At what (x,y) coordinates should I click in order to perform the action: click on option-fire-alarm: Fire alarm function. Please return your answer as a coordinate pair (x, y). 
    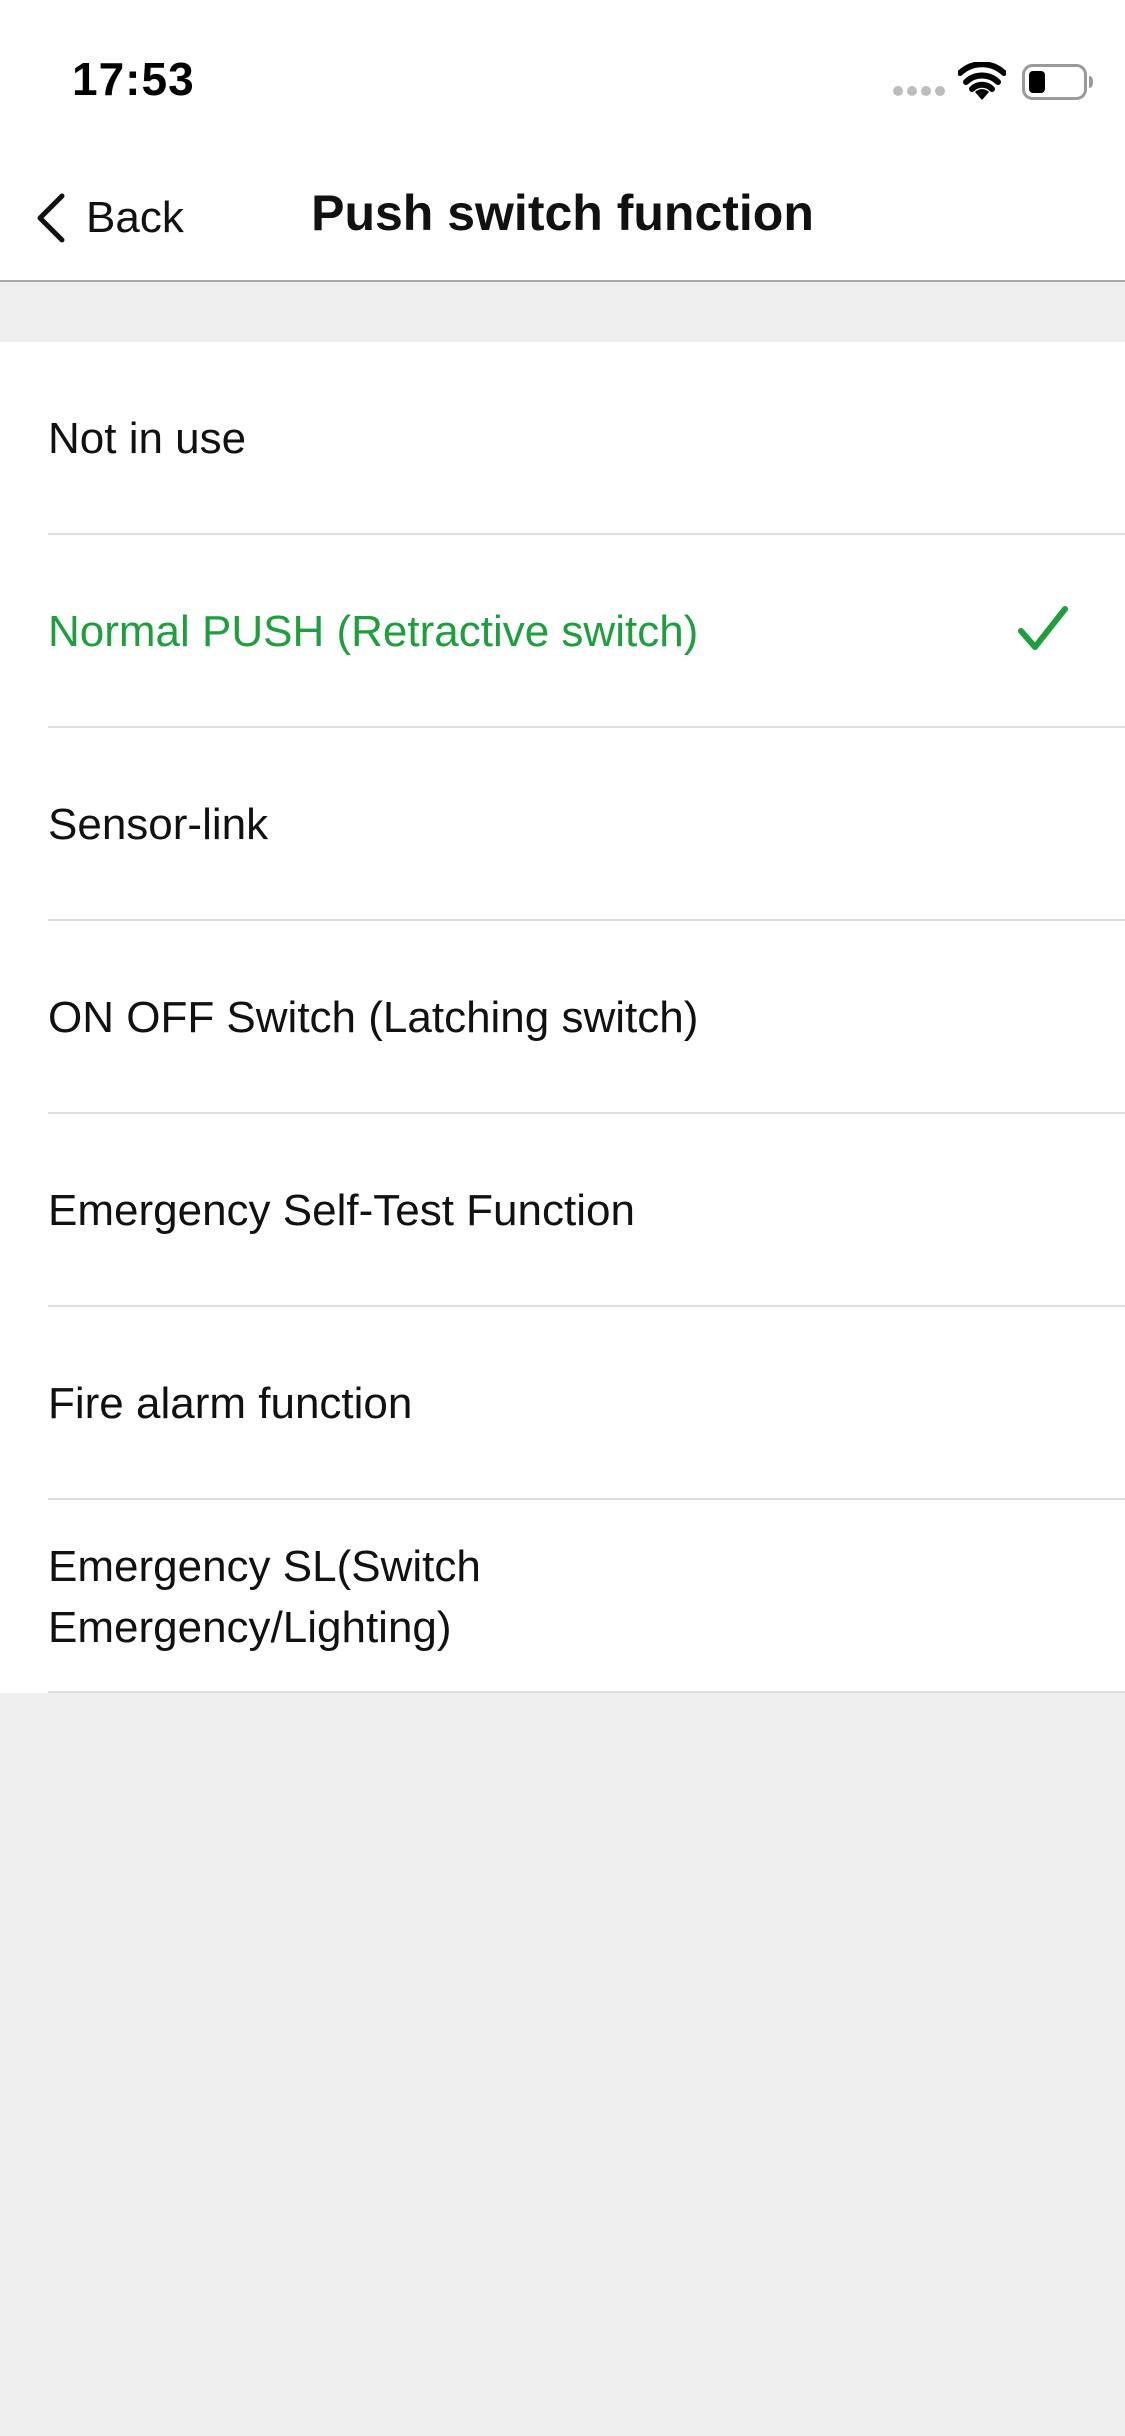
    Looking at the image, I should click on (562, 1403).